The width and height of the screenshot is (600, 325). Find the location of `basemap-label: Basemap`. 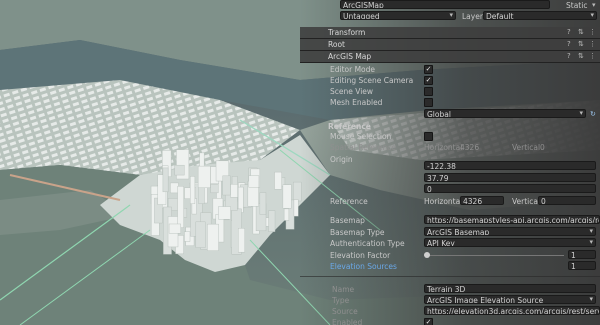

basemap-label: Basemap is located at coordinates (347, 220).